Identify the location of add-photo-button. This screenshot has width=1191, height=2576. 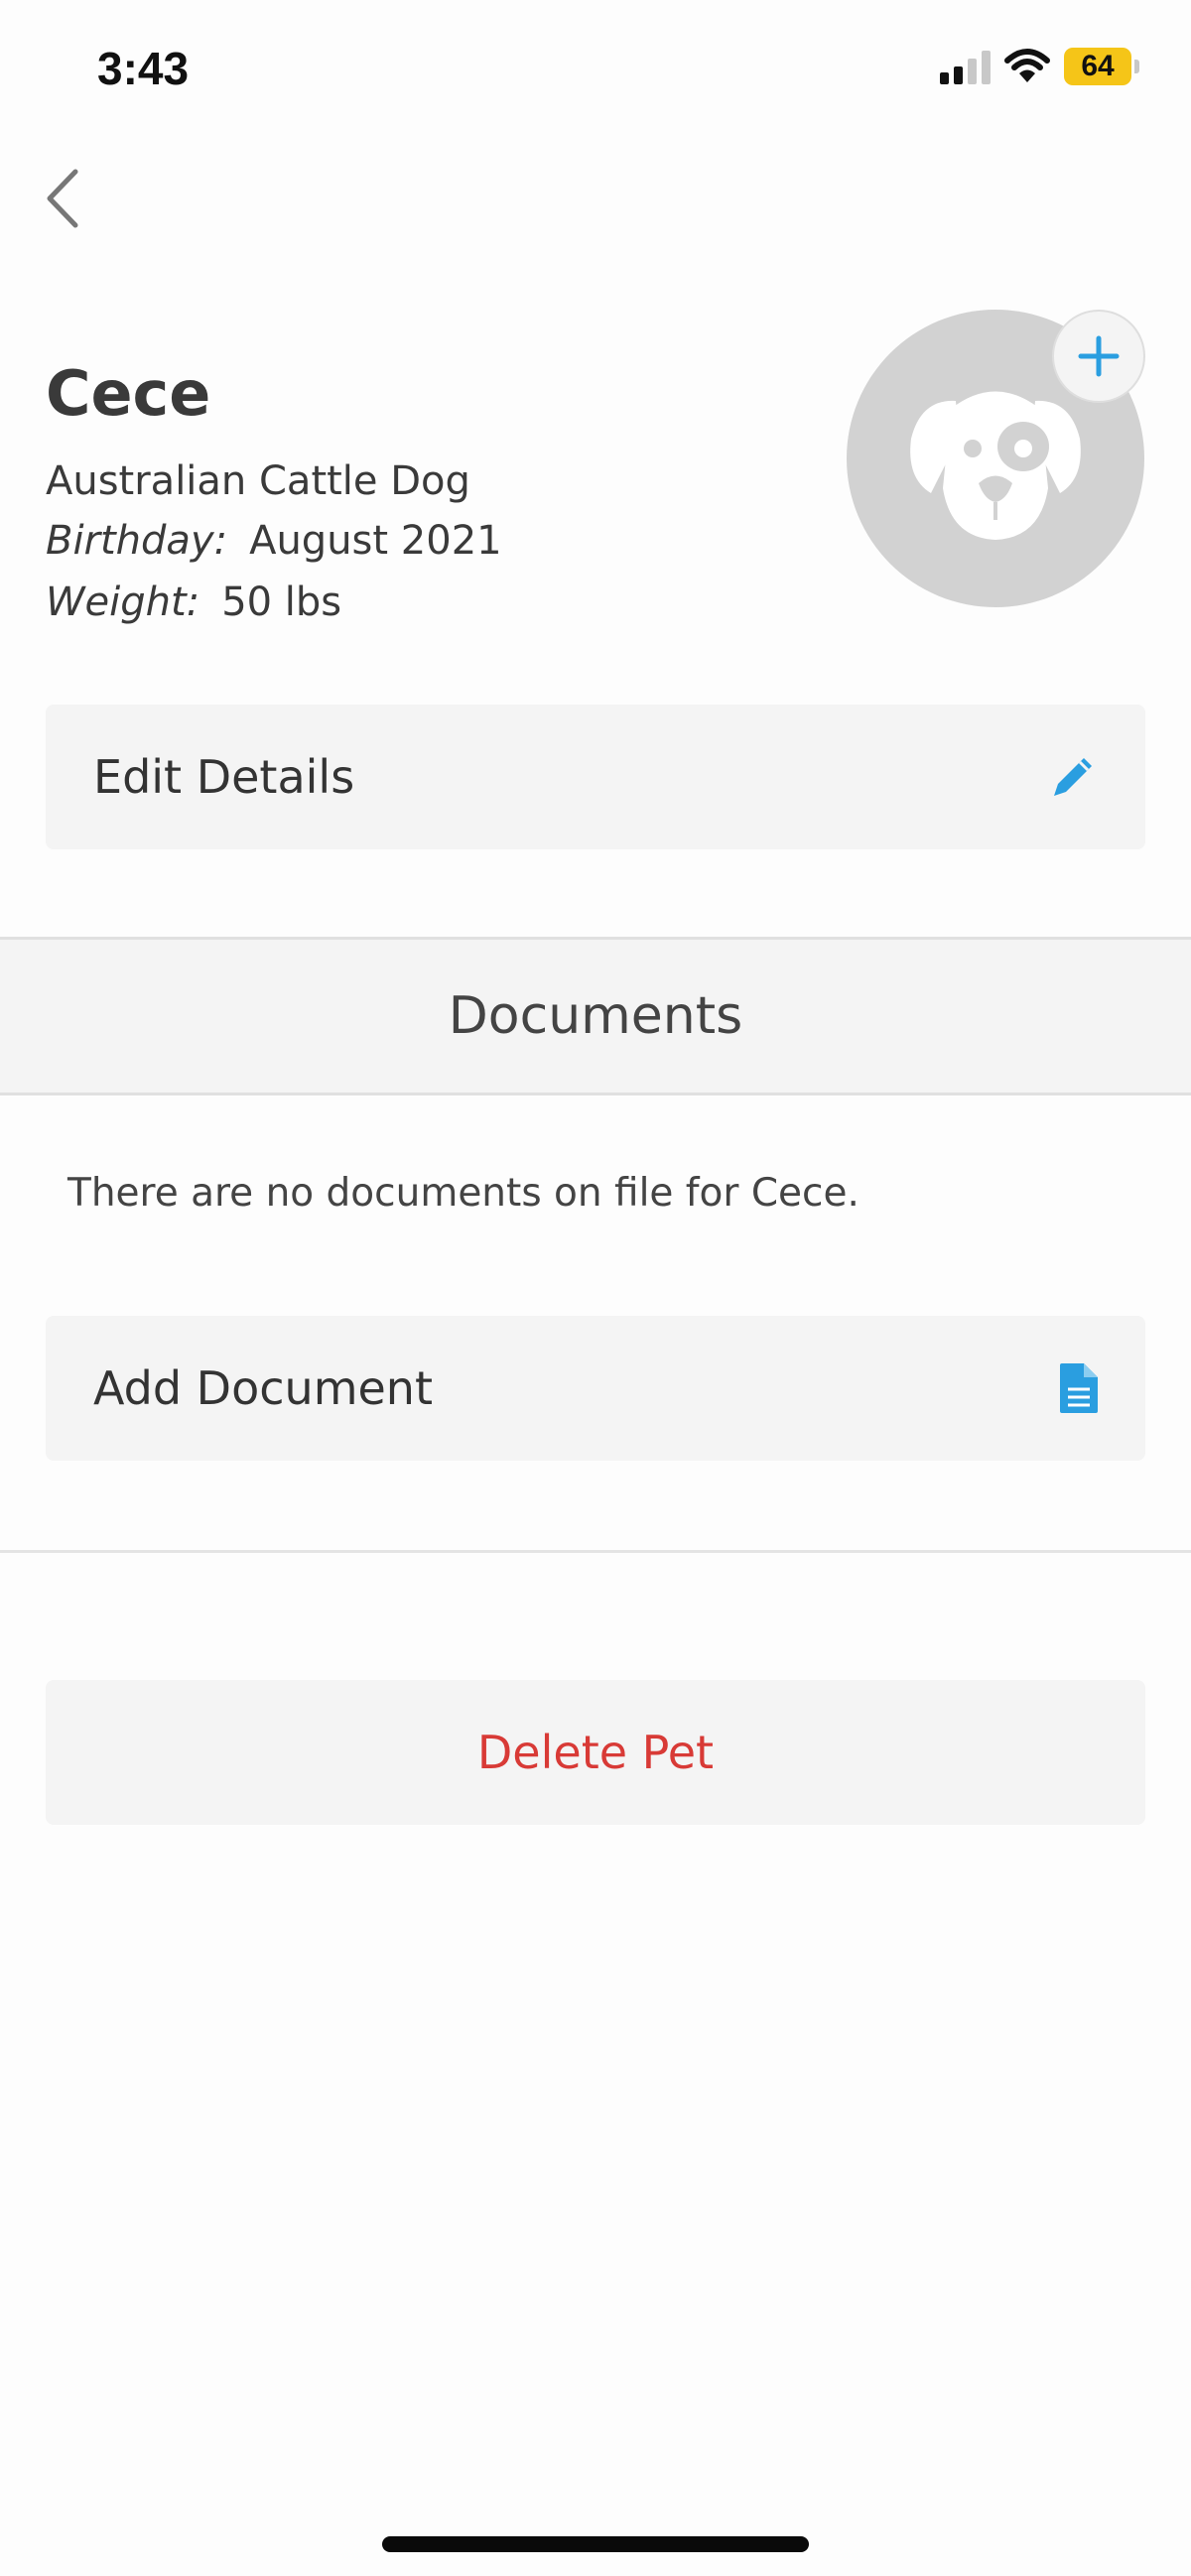
(1099, 357).